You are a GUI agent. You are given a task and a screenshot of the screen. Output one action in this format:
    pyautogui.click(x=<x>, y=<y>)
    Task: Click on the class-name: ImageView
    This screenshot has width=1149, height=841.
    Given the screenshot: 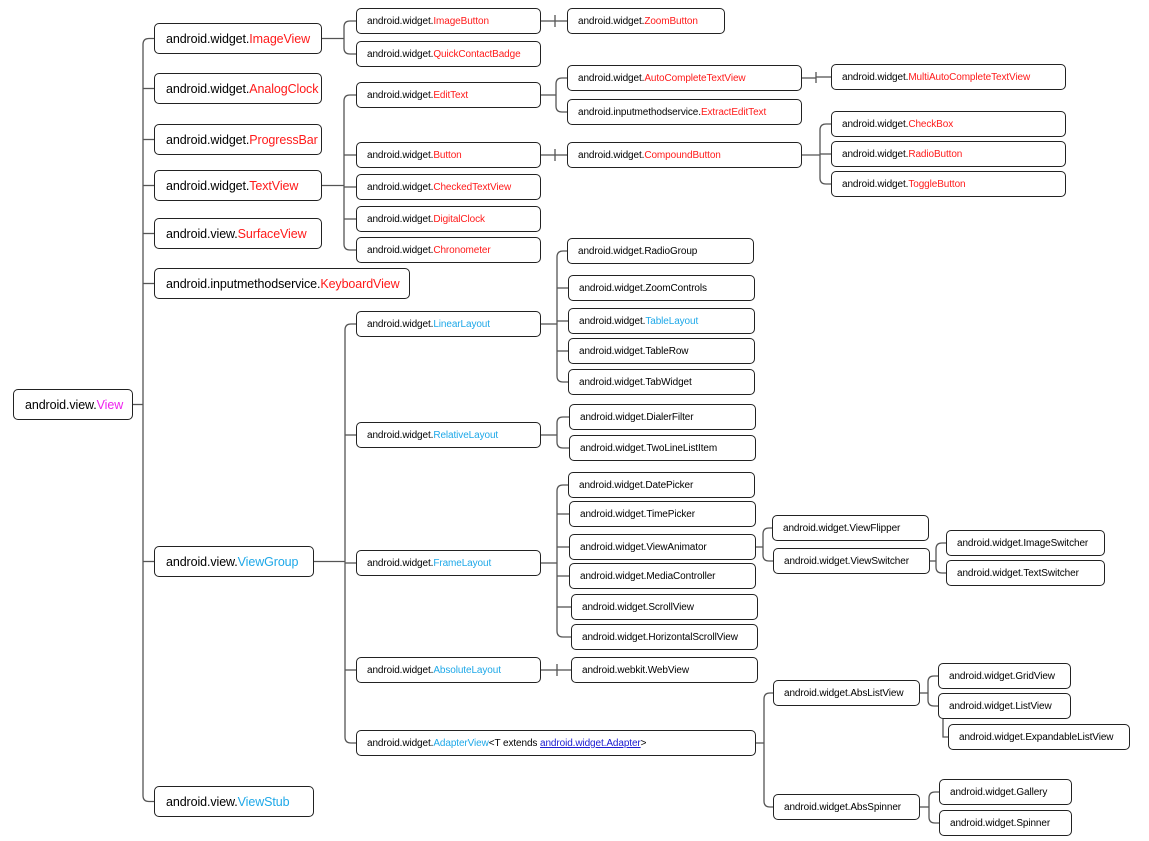 What is the action you would take?
    pyautogui.click(x=279, y=38)
    